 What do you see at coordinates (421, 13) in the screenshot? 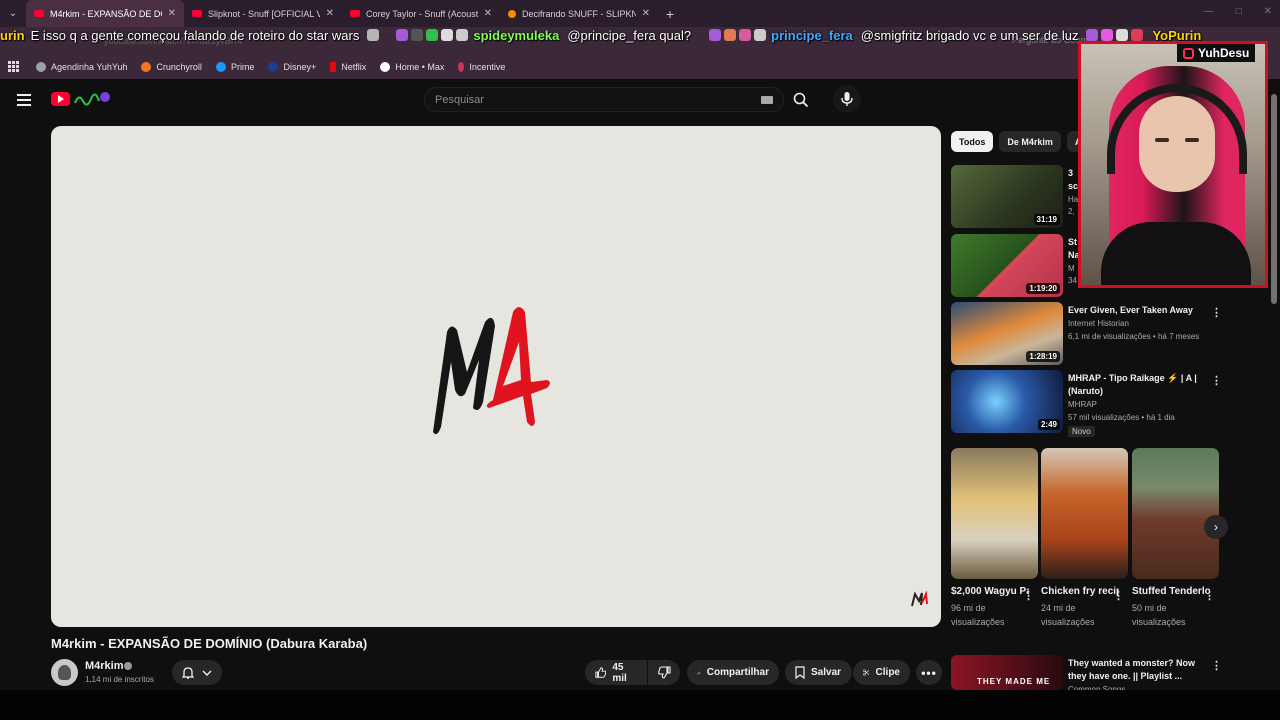
I see `tab-corey-taylor: Corey Taylor - Snuff (Acoustic) ✕` at bounding box center [421, 13].